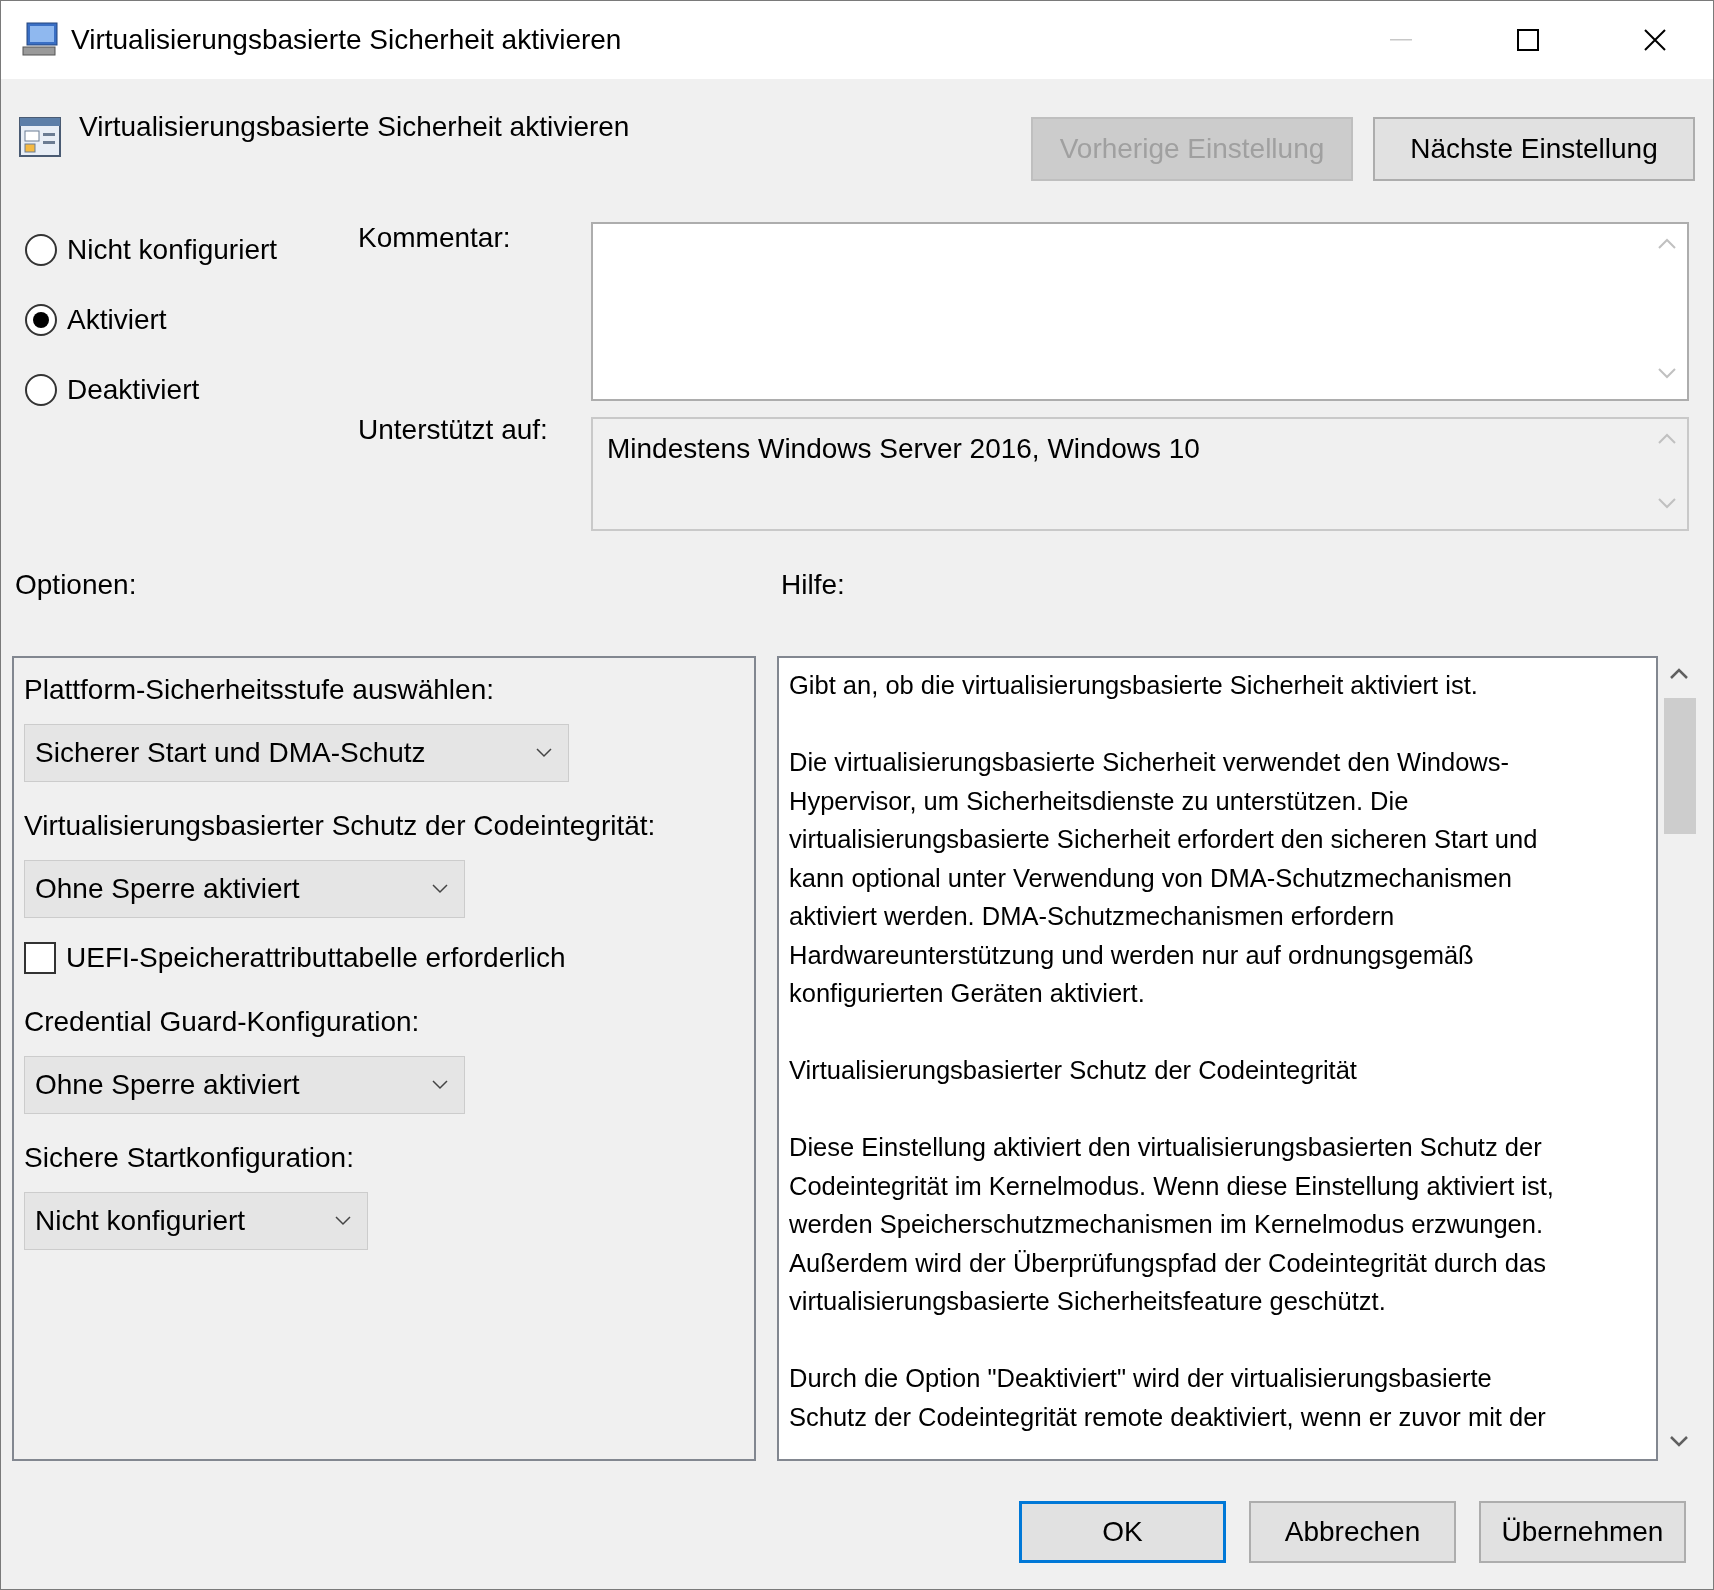 The height and width of the screenshot is (1590, 1714). Describe the element at coordinates (1527, 40) in the screenshot. I see `maximize-button` at that location.